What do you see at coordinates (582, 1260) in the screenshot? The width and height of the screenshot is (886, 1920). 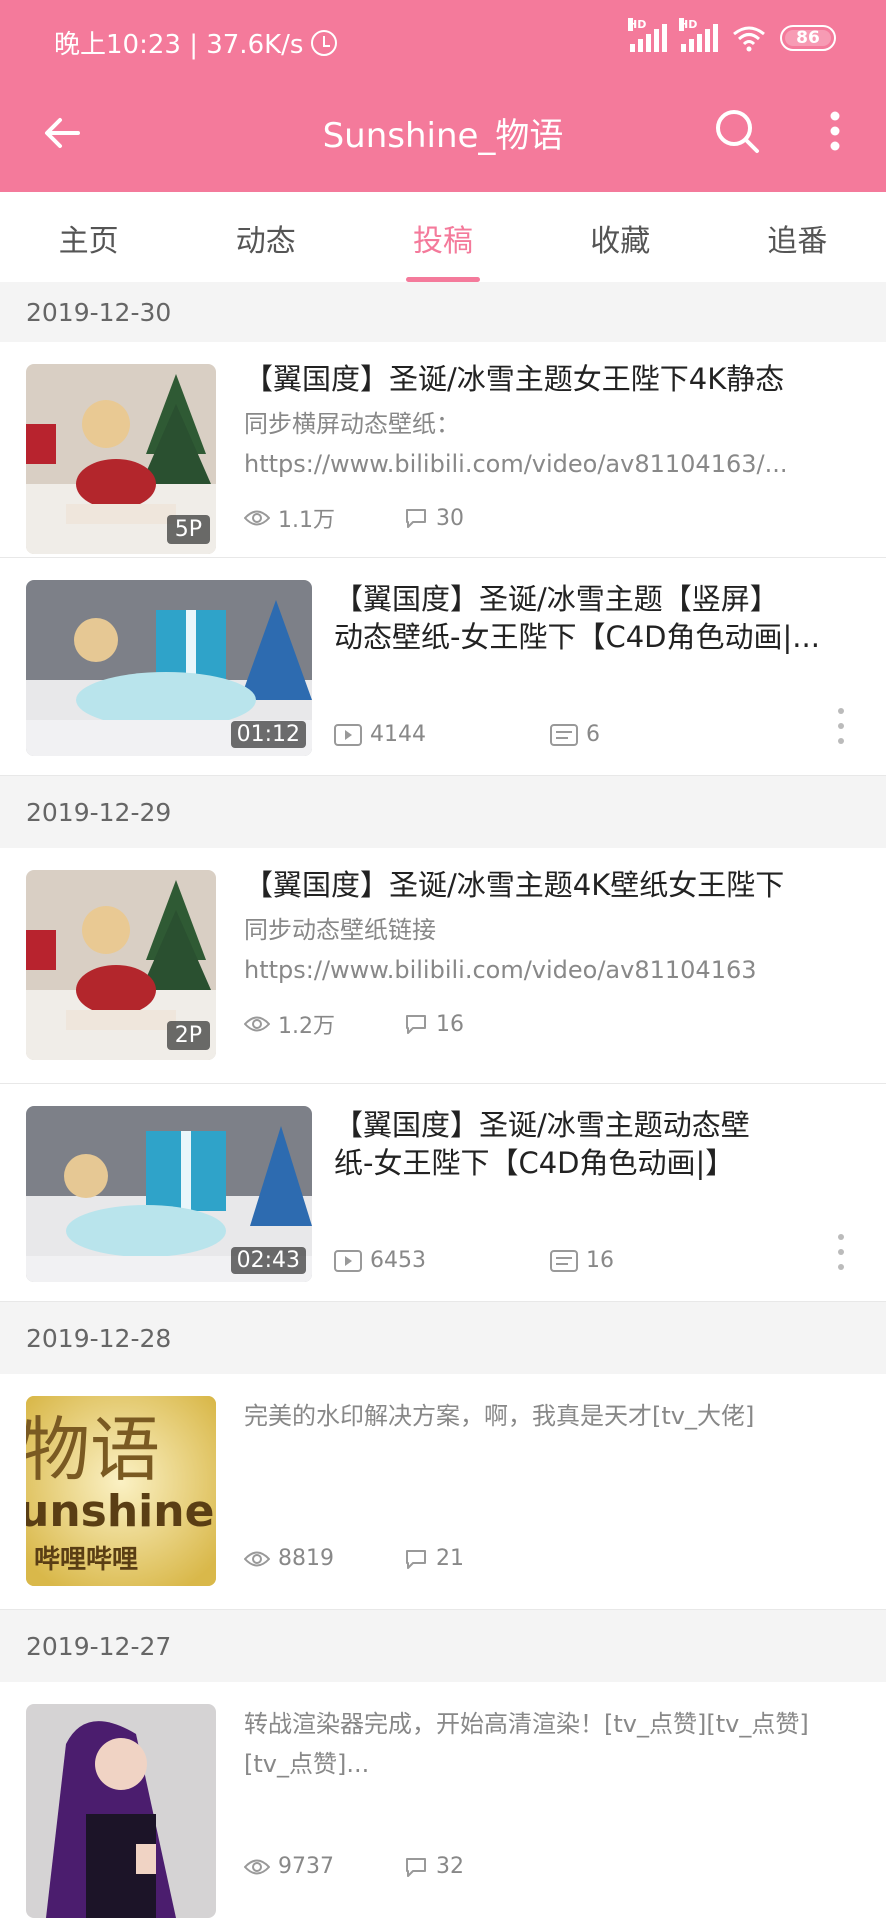 I see `danmaku-stat: 16` at bounding box center [582, 1260].